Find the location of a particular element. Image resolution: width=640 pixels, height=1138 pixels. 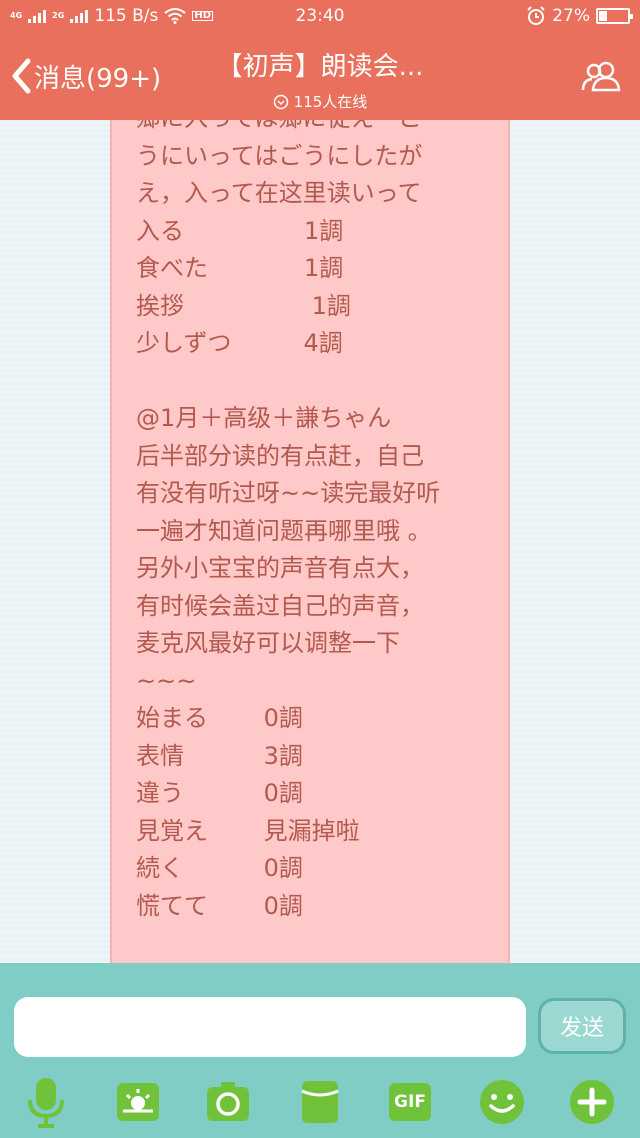

message-line: ~~~ is located at coordinates (166, 680).